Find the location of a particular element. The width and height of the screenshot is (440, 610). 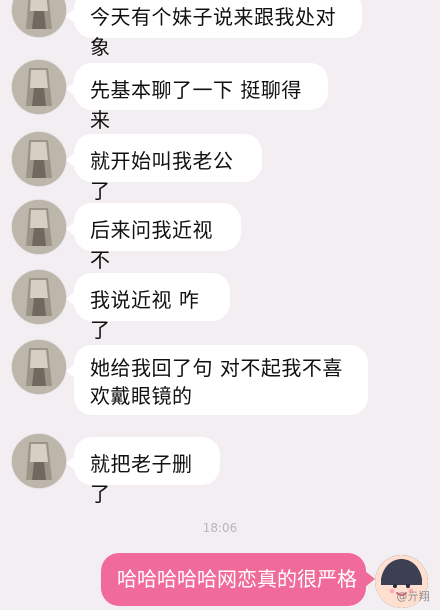

message-bubble: 她给我回了句 对不起我不喜欢戴眼镜的 is located at coordinates (217, 380).